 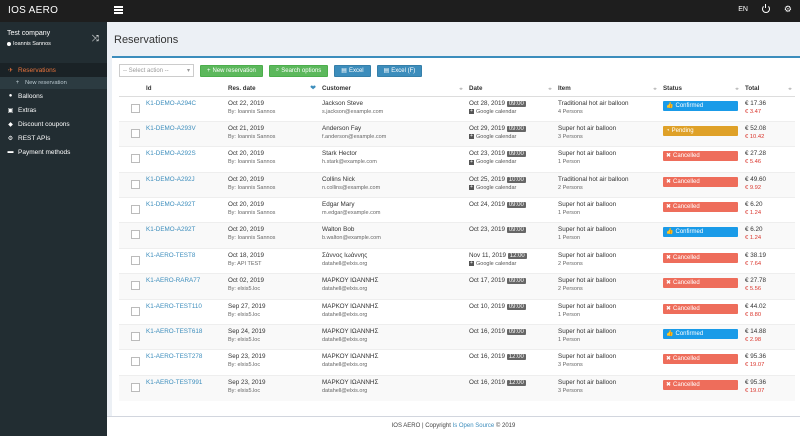 What do you see at coordinates (244, 340) in the screenshot?
I see `created-by: By: elxis5.loc` at bounding box center [244, 340].